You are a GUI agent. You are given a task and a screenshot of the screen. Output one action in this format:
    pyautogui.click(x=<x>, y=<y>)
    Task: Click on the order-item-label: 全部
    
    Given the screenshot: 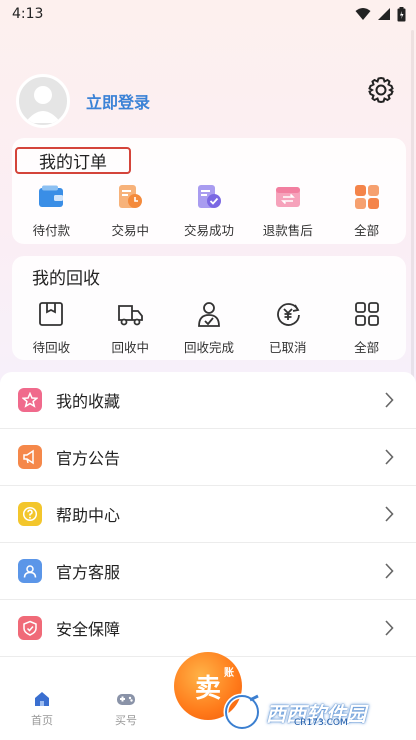 What is the action you would take?
    pyautogui.click(x=367, y=230)
    